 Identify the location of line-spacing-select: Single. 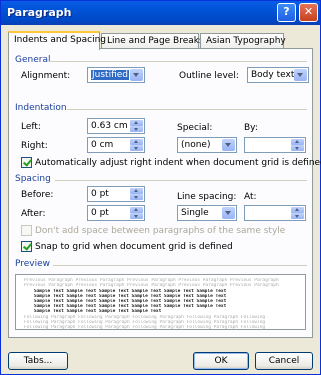
(207, 213).